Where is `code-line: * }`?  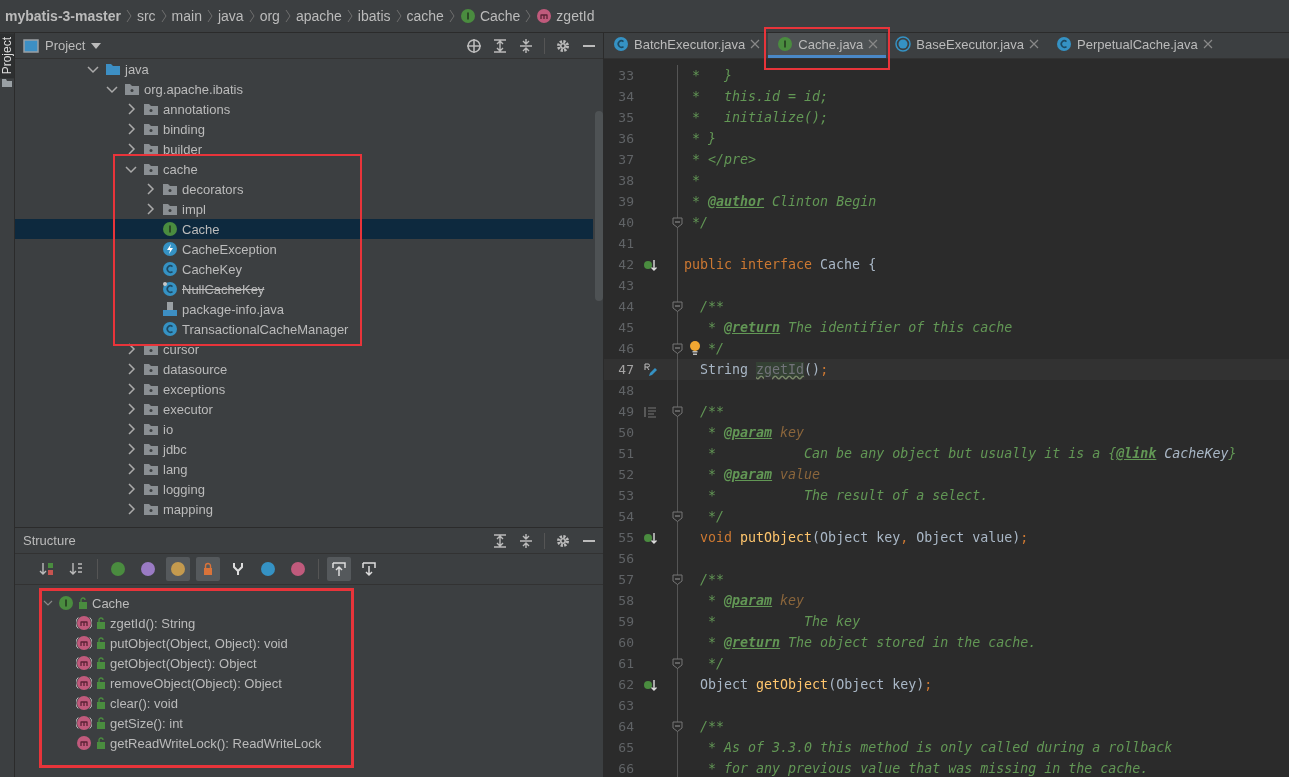 code-line: * } is located at coordinates (712, 75).